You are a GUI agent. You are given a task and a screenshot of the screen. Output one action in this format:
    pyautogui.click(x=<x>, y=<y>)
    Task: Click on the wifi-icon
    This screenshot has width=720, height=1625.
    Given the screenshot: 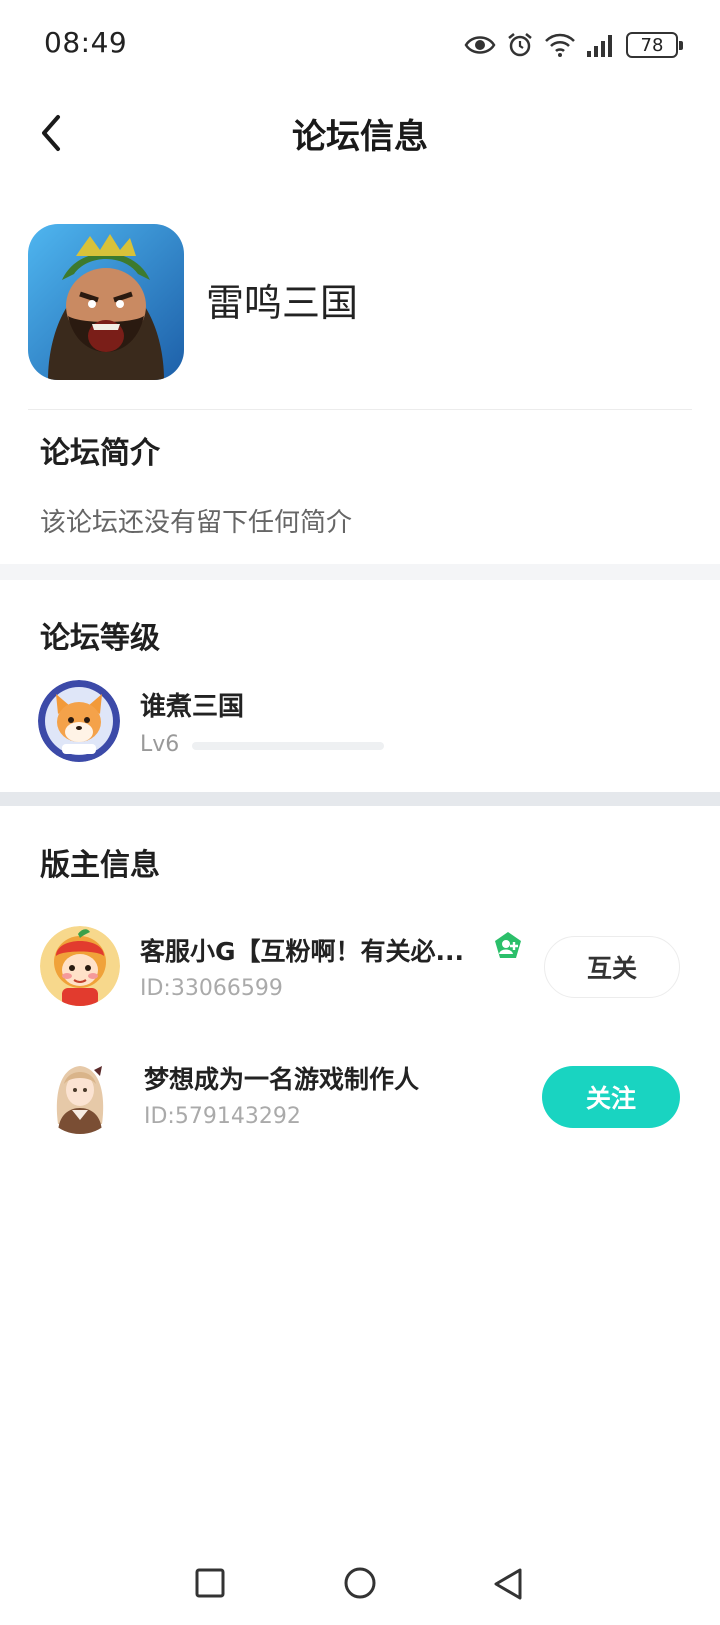 What is the action you would take?
    pyautogui.click(x=560, y=45)
    